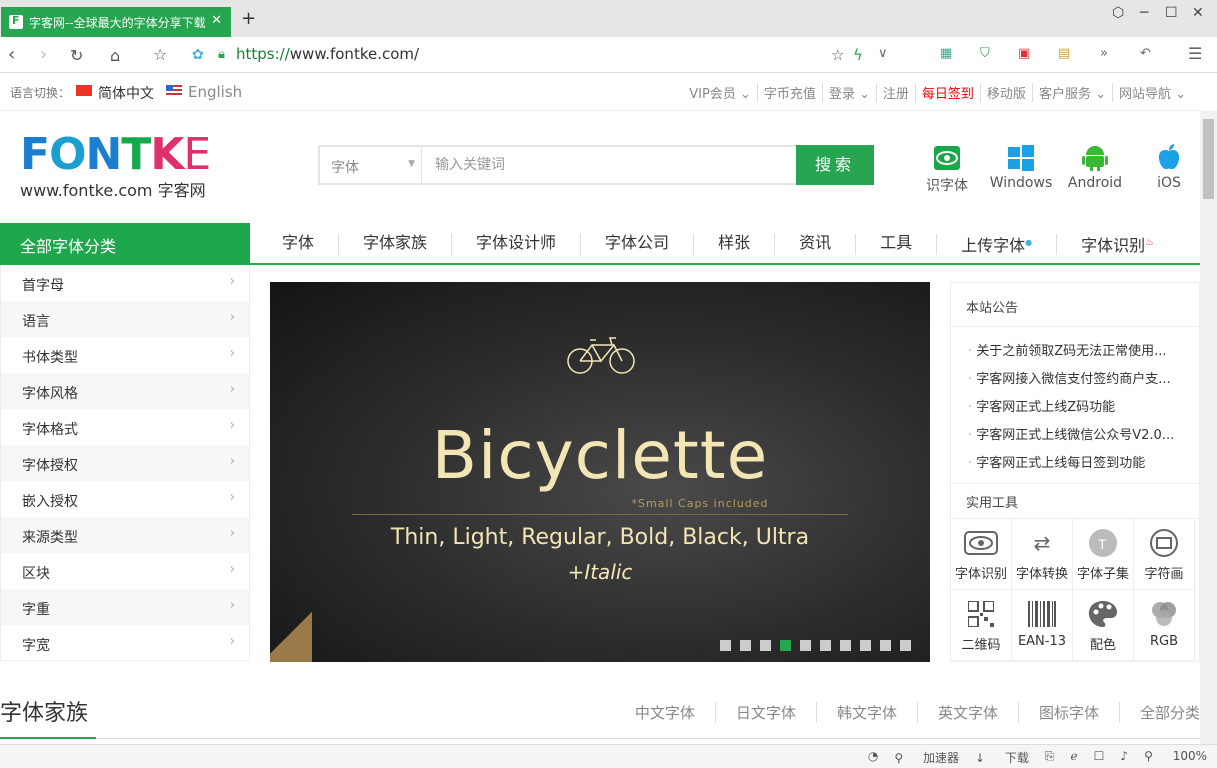  I want to click on tool-palette: 配色, so click(1103, 625).